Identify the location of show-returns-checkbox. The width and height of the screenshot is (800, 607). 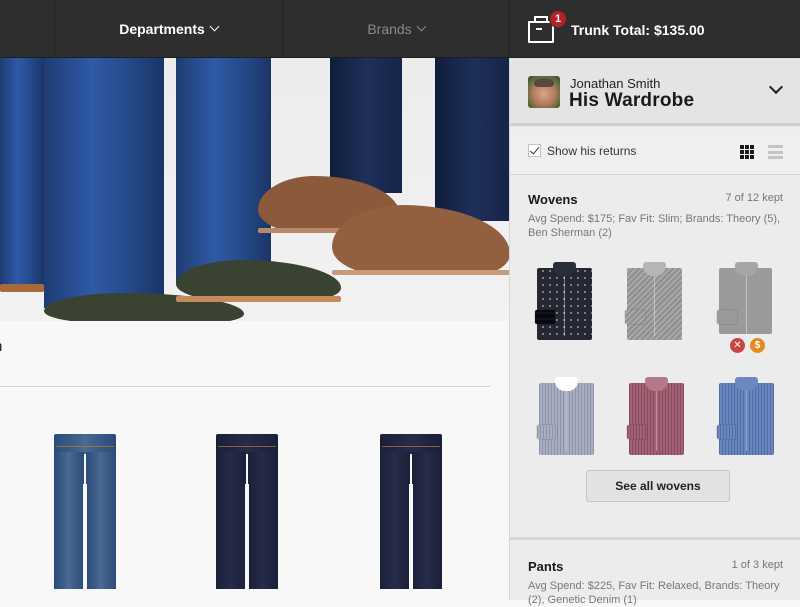
(534, 150).